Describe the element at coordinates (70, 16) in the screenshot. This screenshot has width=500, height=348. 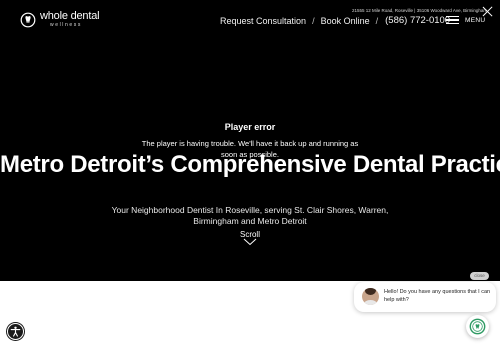
I see `logo-name: whole dental` at that location.